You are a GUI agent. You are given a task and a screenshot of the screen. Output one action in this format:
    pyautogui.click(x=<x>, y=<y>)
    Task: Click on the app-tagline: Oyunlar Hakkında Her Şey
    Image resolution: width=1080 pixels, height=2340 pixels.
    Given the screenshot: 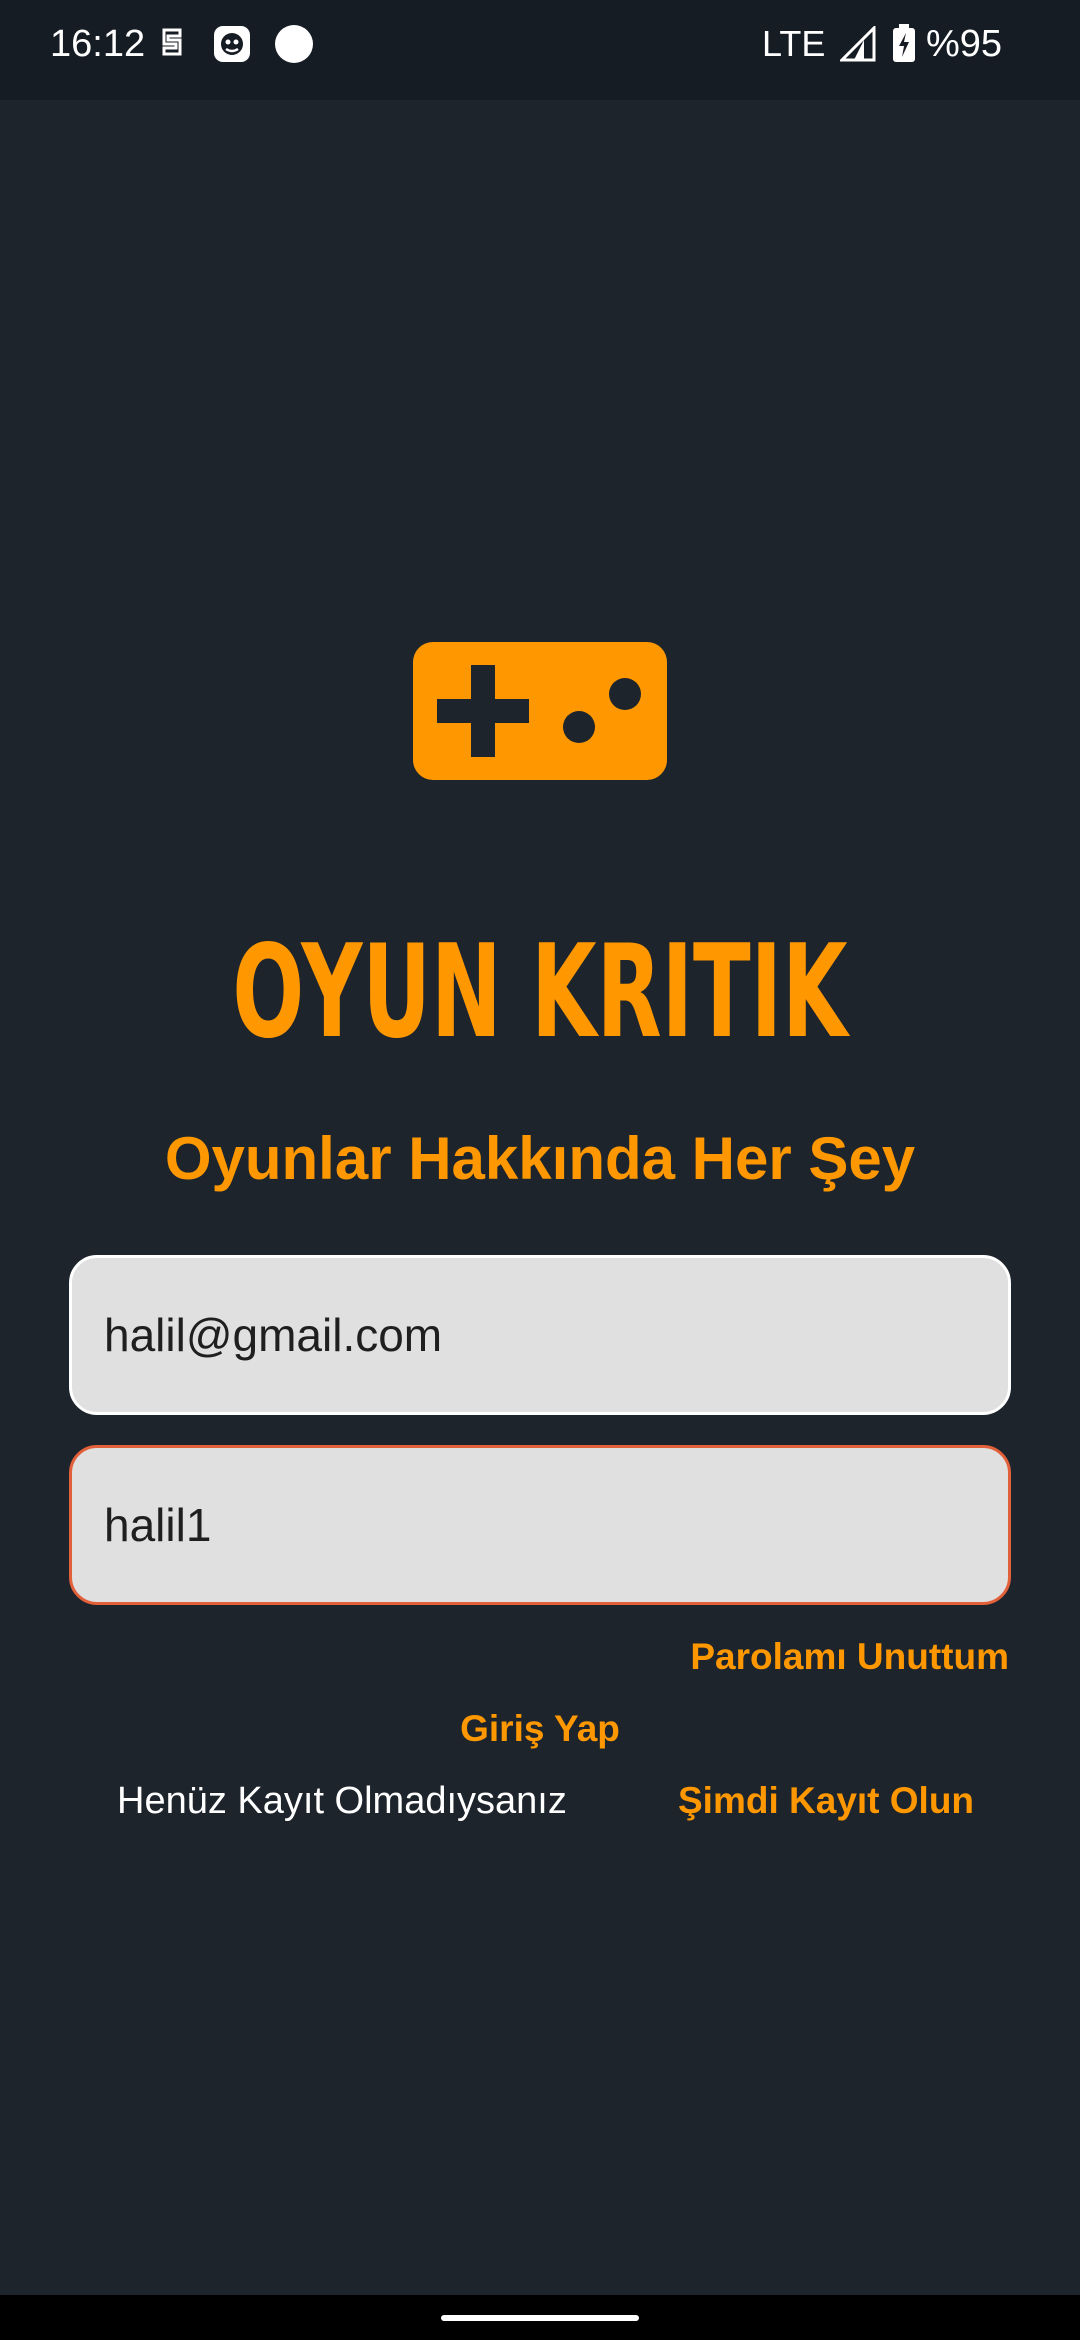 What is the action you would take?
    pyautogui.click(x=540, y=1158)
    